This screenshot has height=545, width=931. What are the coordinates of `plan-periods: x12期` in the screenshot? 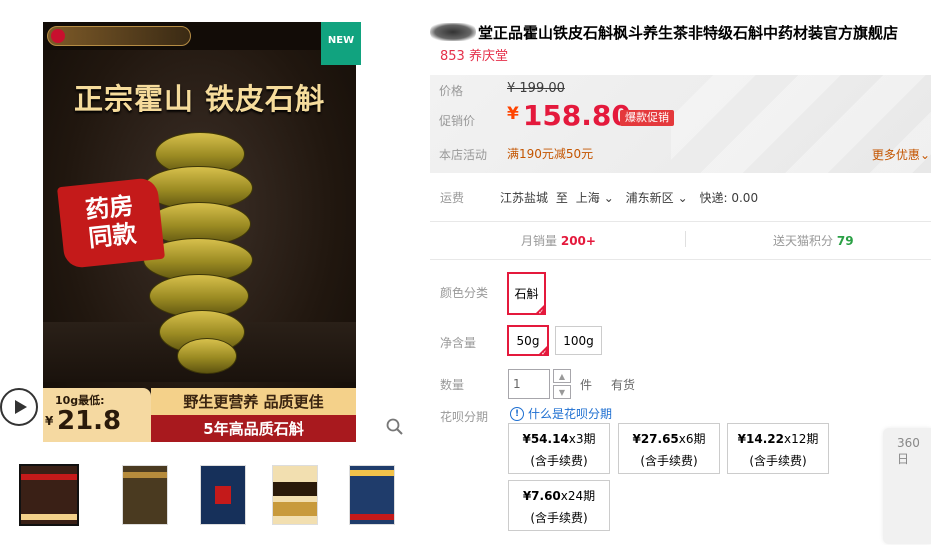 It's located at (801, 439).